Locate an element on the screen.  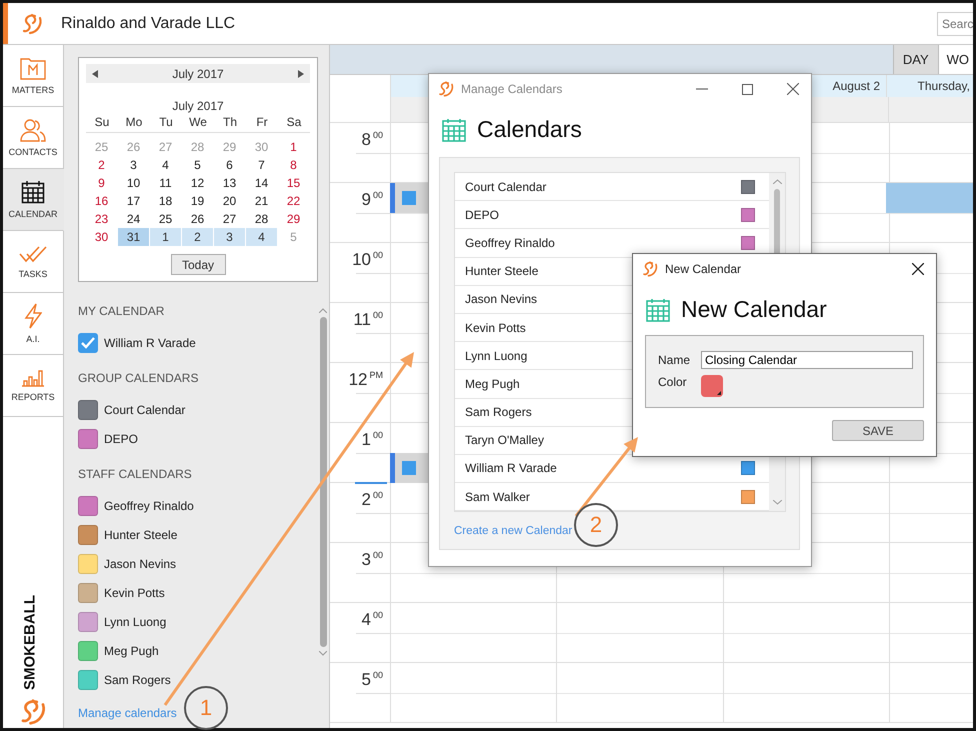
hour-label: 2$^{00}$ is located at coordinates (372, 500).